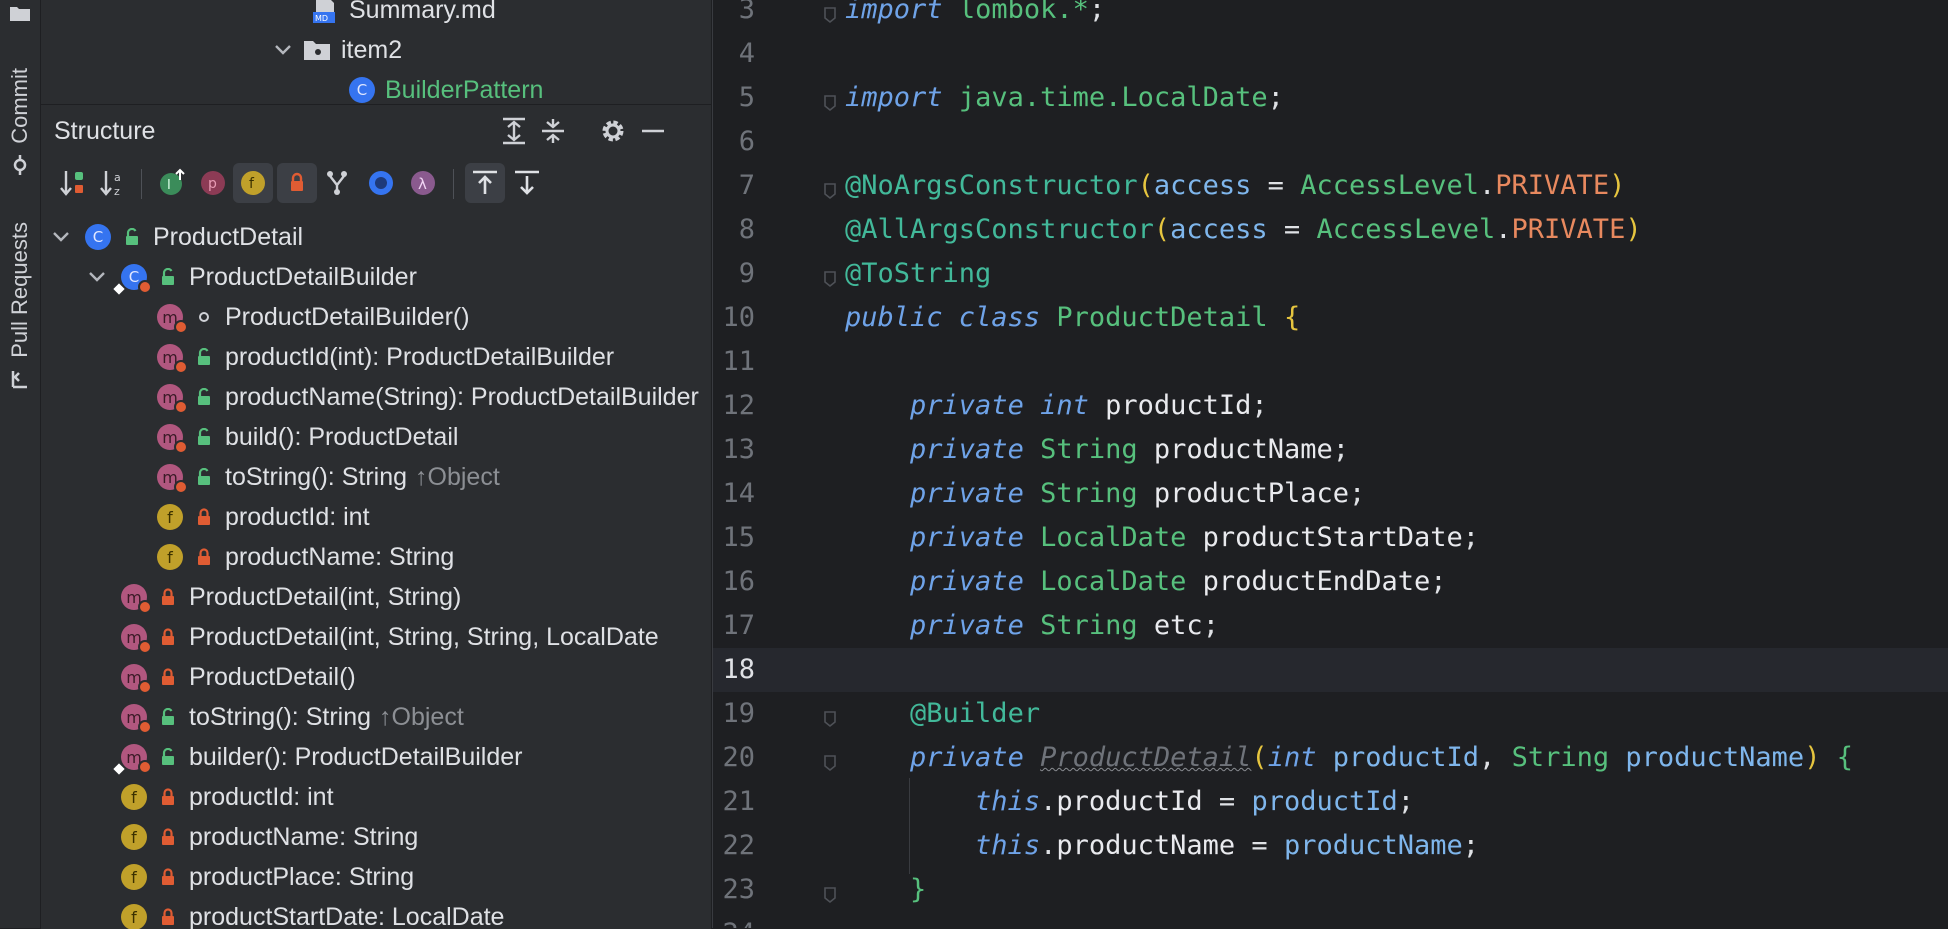  I want to click on line-number: 7, so click(734, 185).